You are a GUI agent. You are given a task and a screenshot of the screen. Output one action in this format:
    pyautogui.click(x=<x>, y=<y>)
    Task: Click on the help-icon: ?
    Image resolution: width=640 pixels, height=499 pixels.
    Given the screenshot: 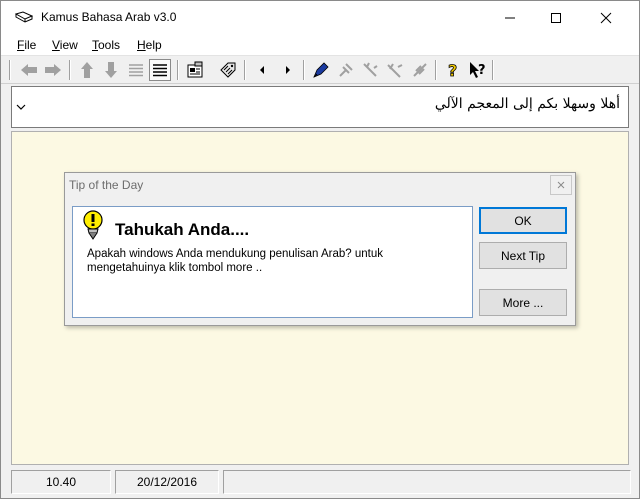 What is the action you would take?
    pyautogui.click(x=453, y=70)
    